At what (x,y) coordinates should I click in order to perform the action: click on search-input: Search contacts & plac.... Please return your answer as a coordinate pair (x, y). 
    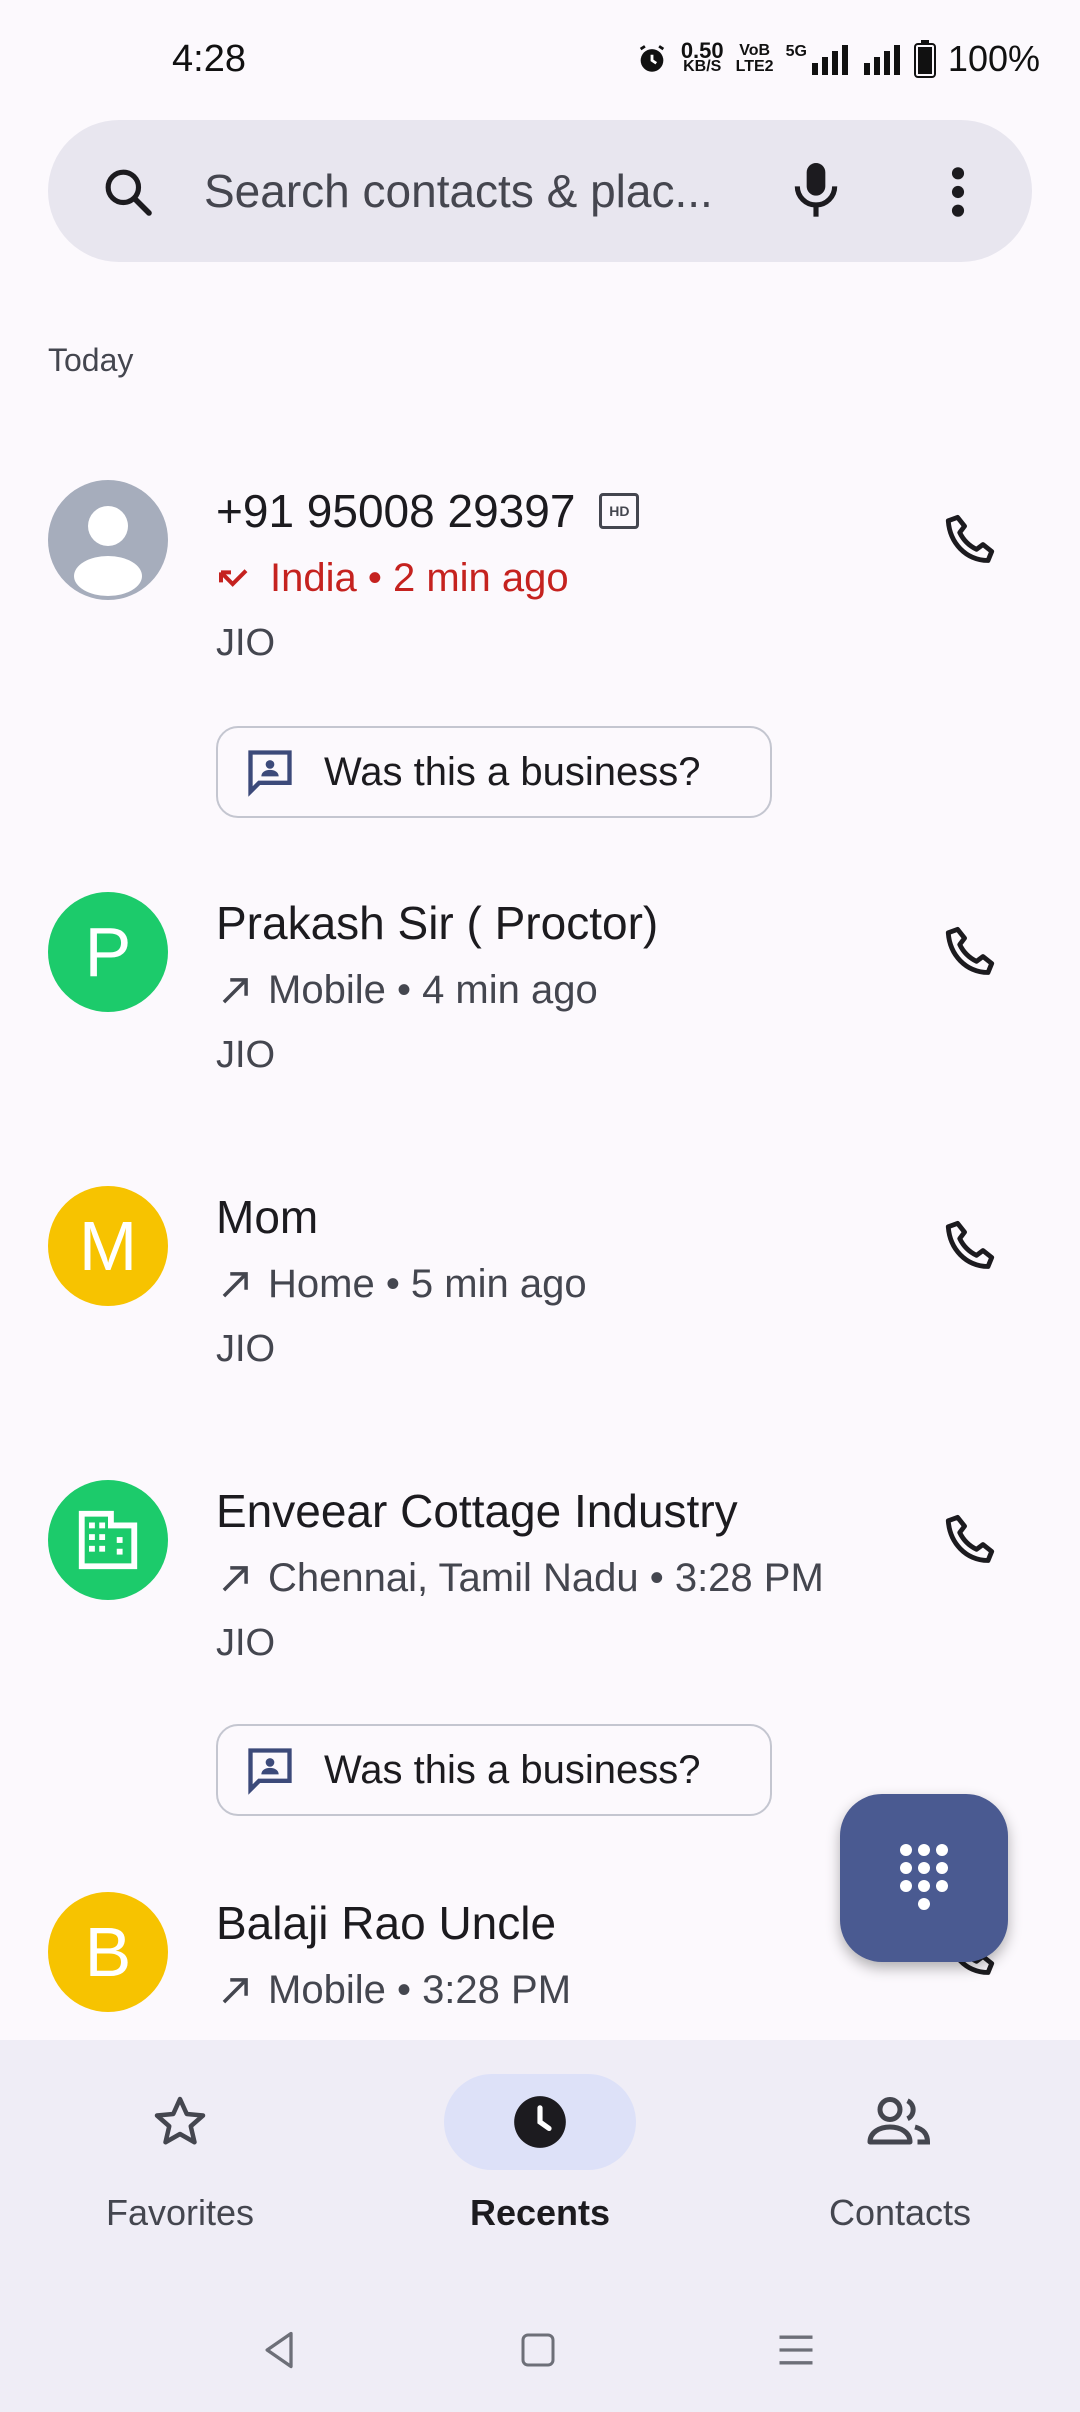
    Looking at the image, I should click on (504, 191).